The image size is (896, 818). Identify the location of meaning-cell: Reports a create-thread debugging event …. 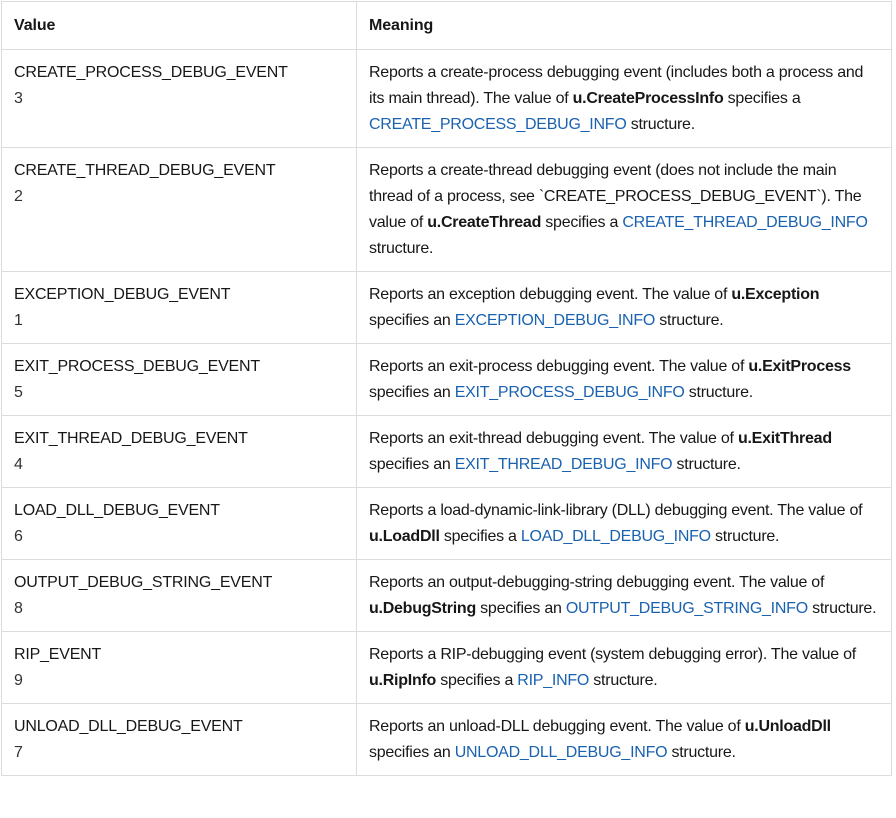
(624, 209).